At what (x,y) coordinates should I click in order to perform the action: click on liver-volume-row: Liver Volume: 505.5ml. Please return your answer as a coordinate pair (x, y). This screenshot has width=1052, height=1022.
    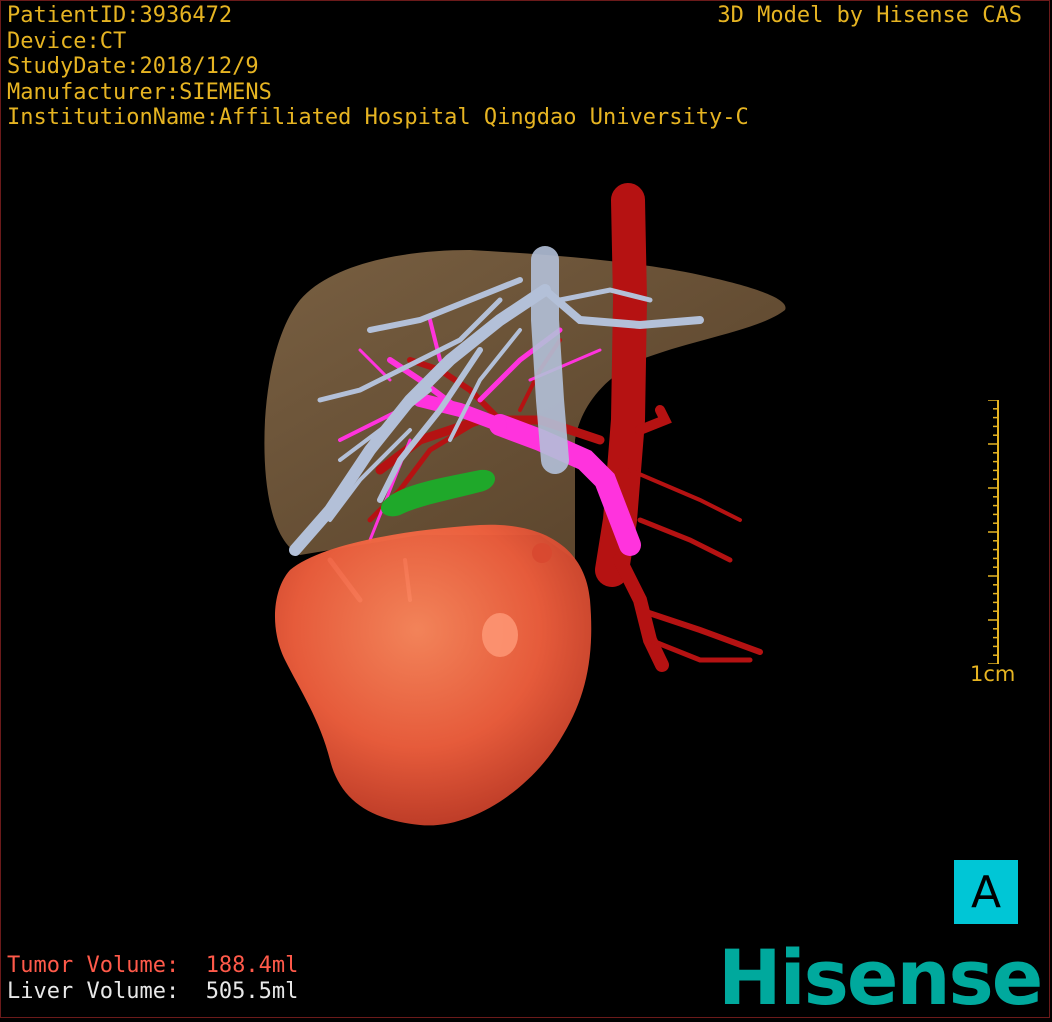
    Looking at the image, I should click on (152, 992).